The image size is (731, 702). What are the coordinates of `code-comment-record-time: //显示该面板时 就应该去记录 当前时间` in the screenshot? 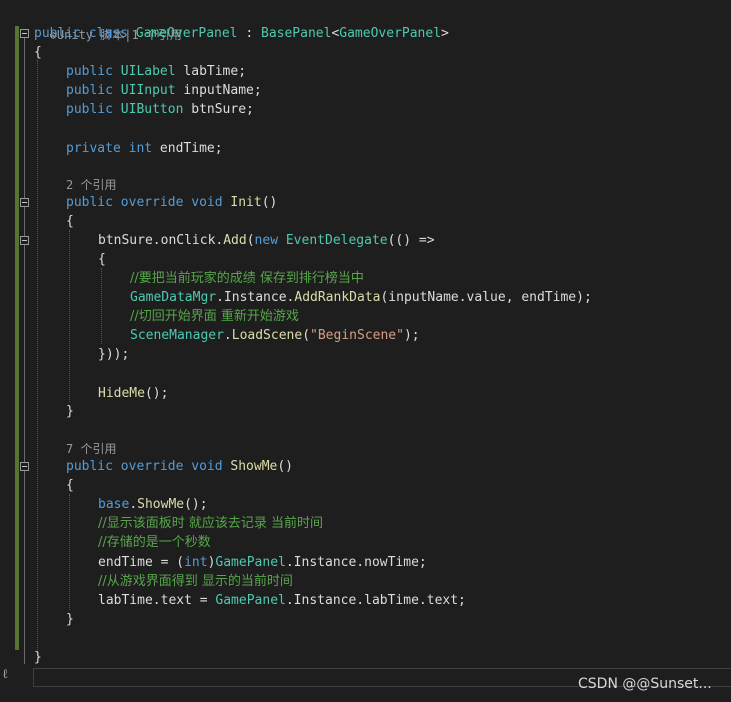 It's located at (210, 523).